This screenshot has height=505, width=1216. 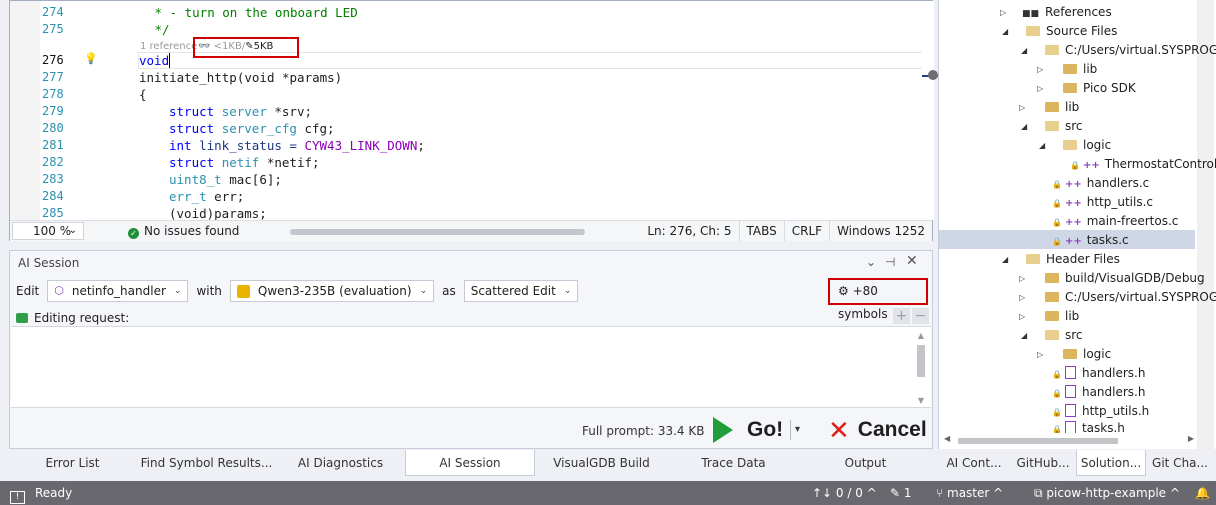 I want to click on cursor-position: Ln: 276, Ch: 5, so click(x=689, y=231).